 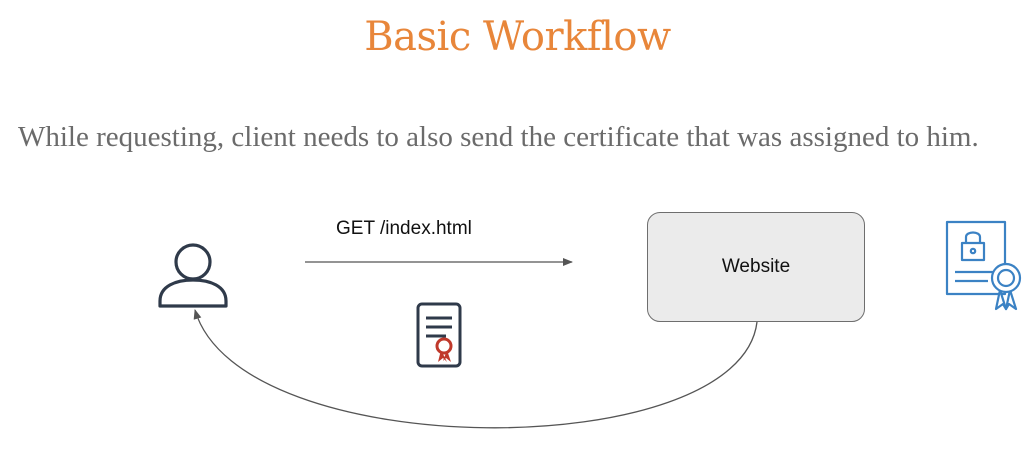 I want to click on certificate-lock-icon, so click(x=983, y=265).